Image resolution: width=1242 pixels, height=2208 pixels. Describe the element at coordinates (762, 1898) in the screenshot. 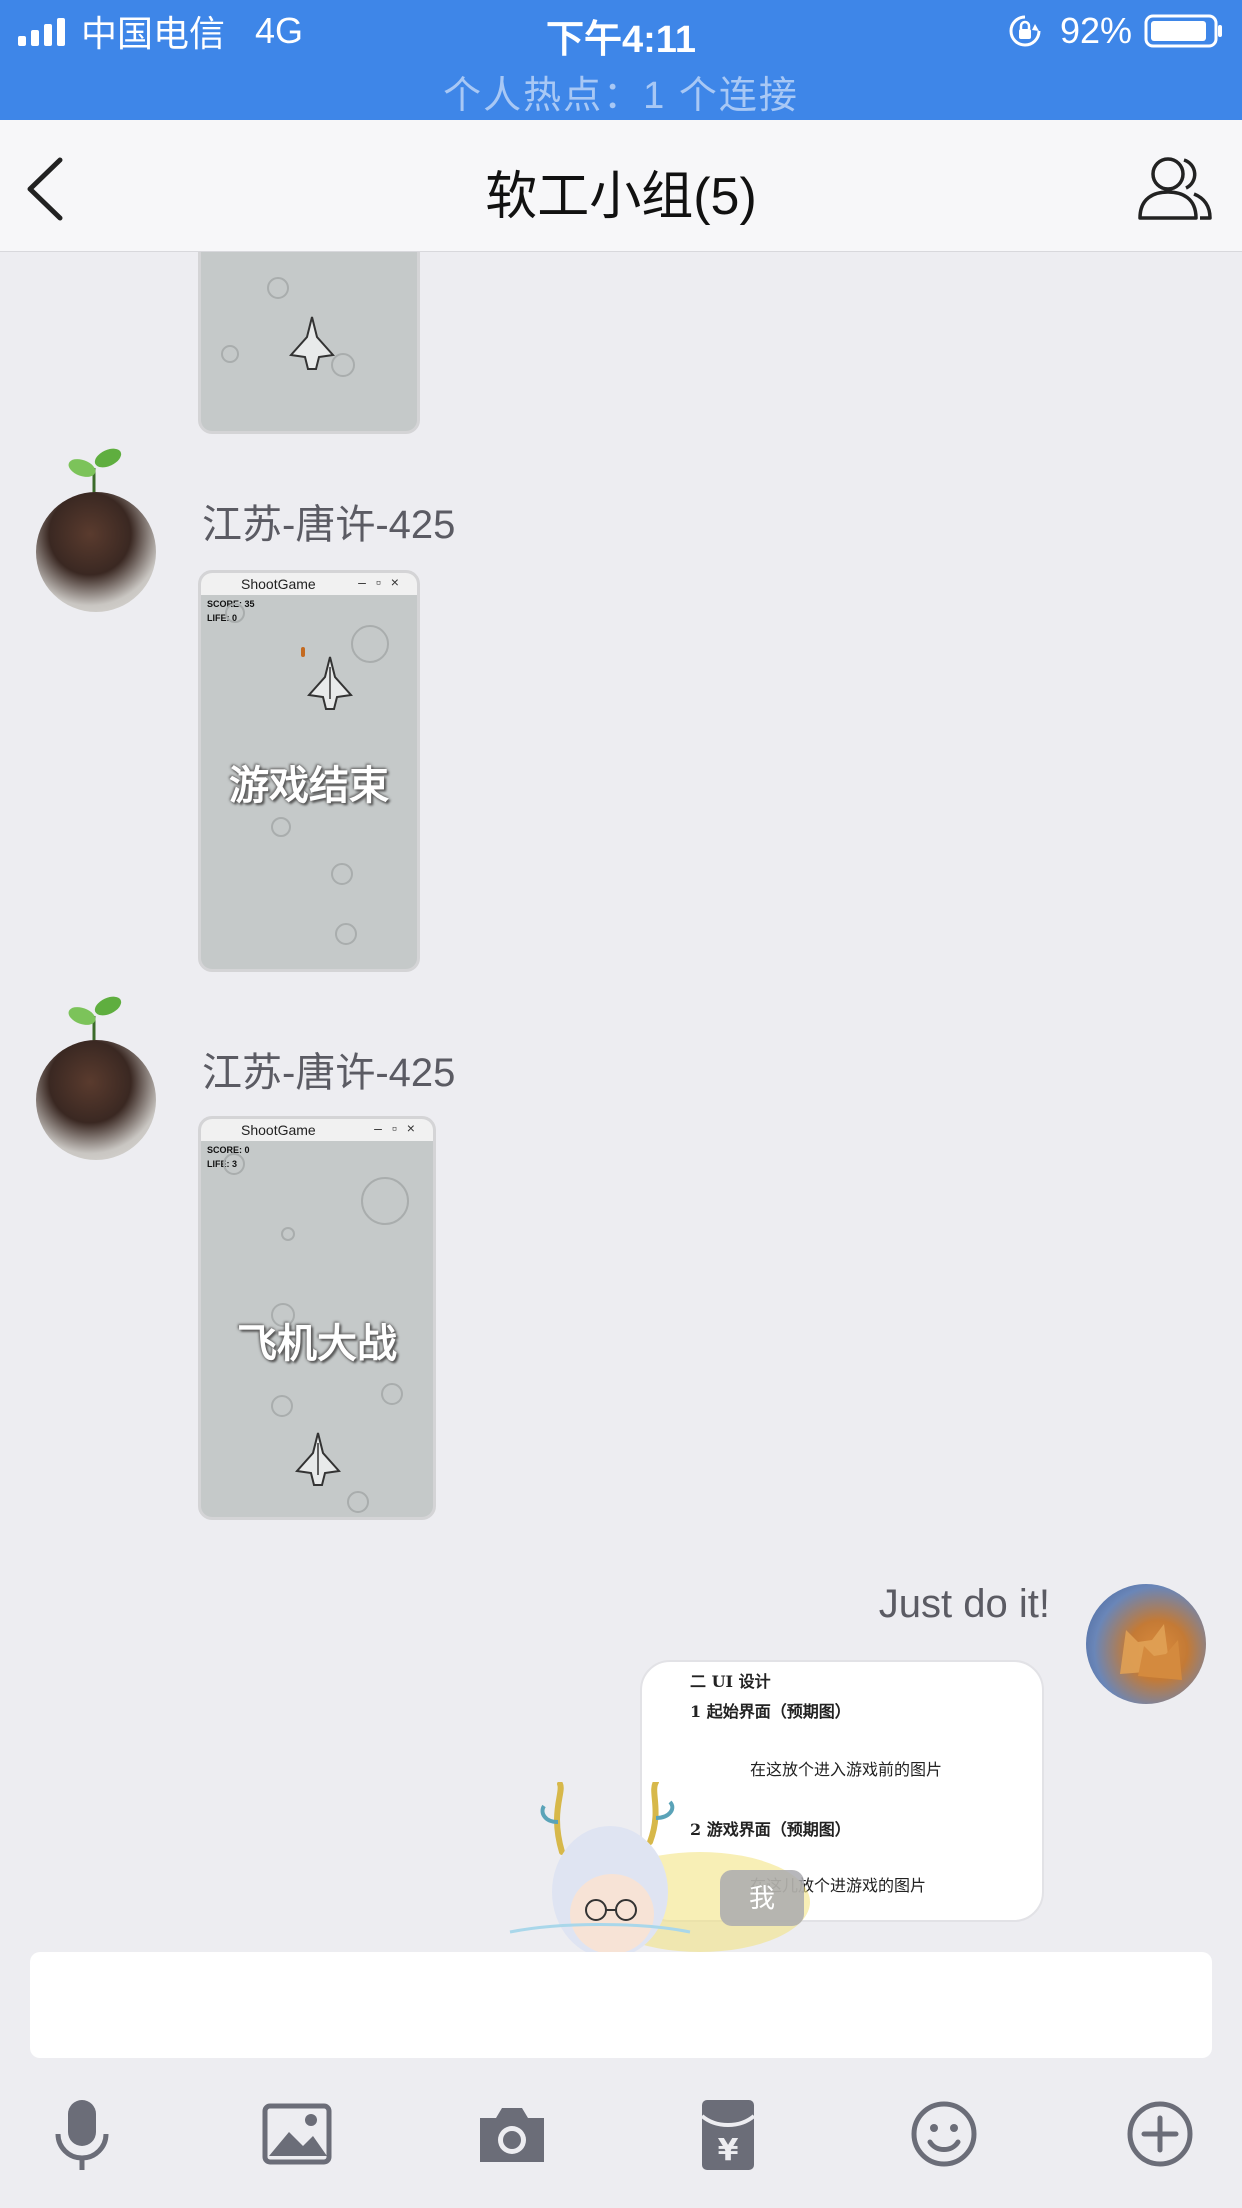

I see `sticker-tag: 我` at that location.